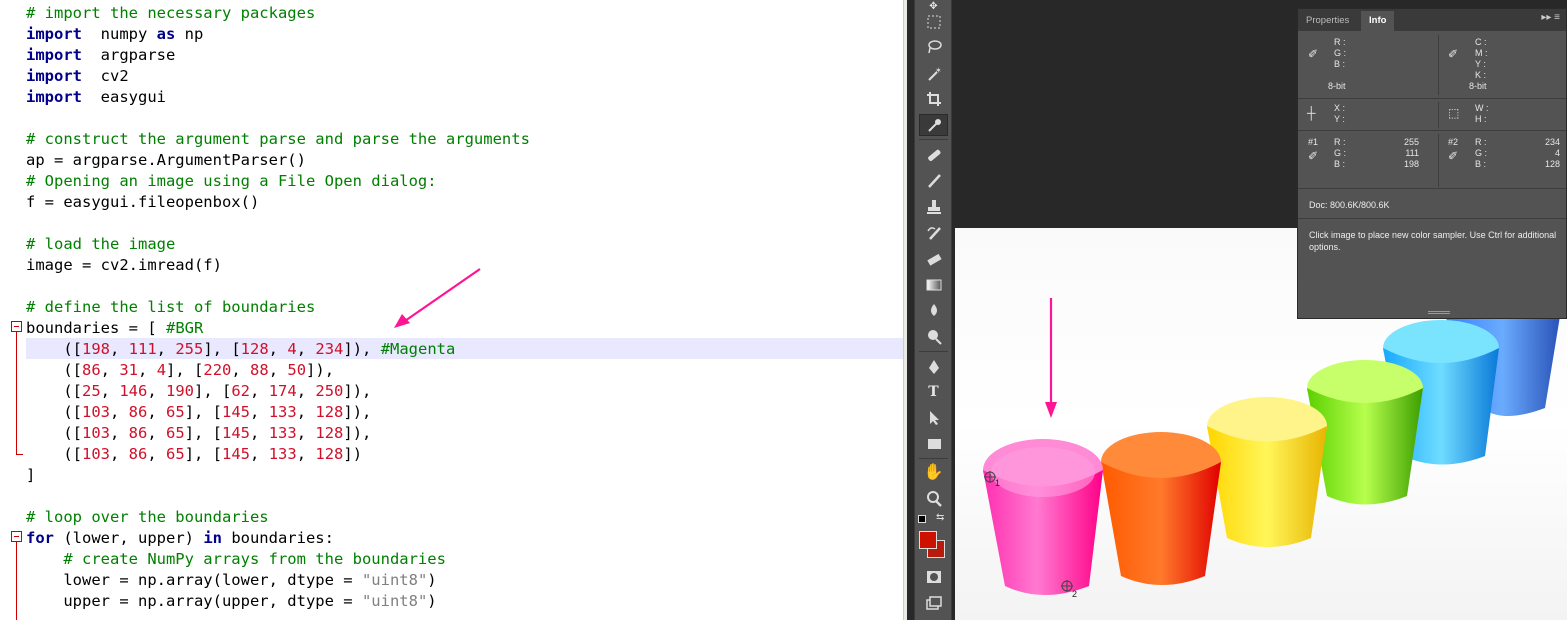 This screenshot has width=1567, height=620. Describe the element at coordinates (166, 160) in the screenshot. I see `code-line: ap = argparse.ArgumentParser()` at that location.